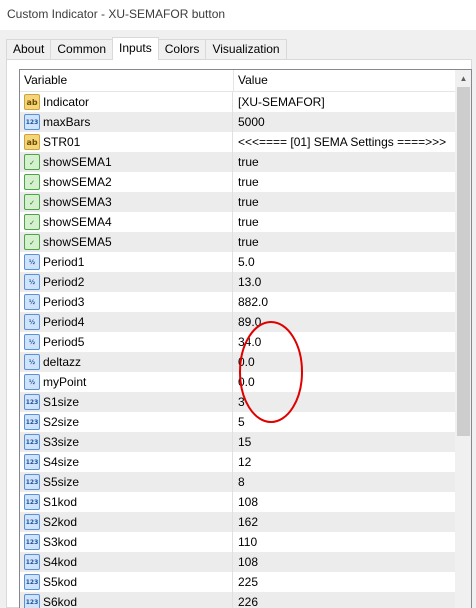 This screenshot has width=476, height=608. Describe the element at coordinates (126, 422) in the screenshot. I see `variable-cell: 123 S2size` at that location.